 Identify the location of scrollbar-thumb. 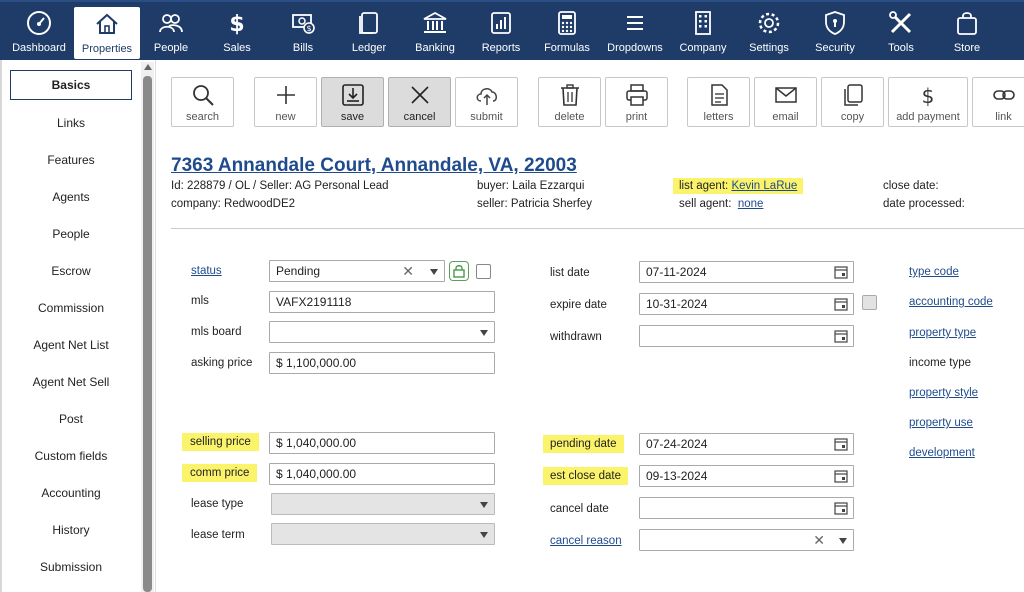
(147, 334).